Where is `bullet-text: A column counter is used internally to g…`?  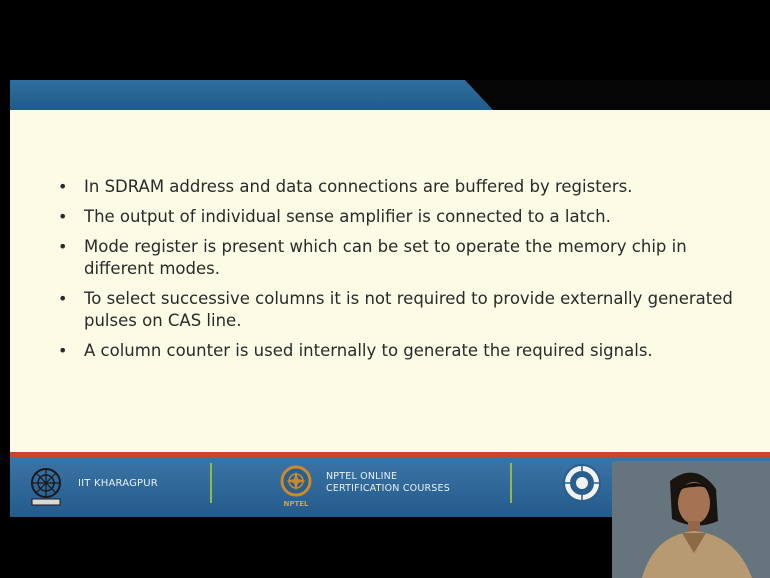
bullet-text: A column counter is used internally to g… is located at coordinates (368, 350).